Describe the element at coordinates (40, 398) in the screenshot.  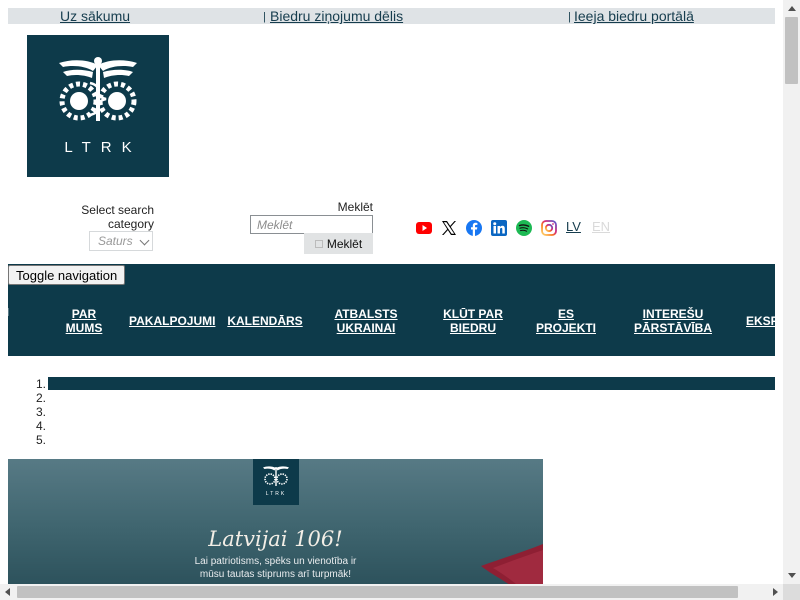
I see `carousel-indicator: 2.` at that location.